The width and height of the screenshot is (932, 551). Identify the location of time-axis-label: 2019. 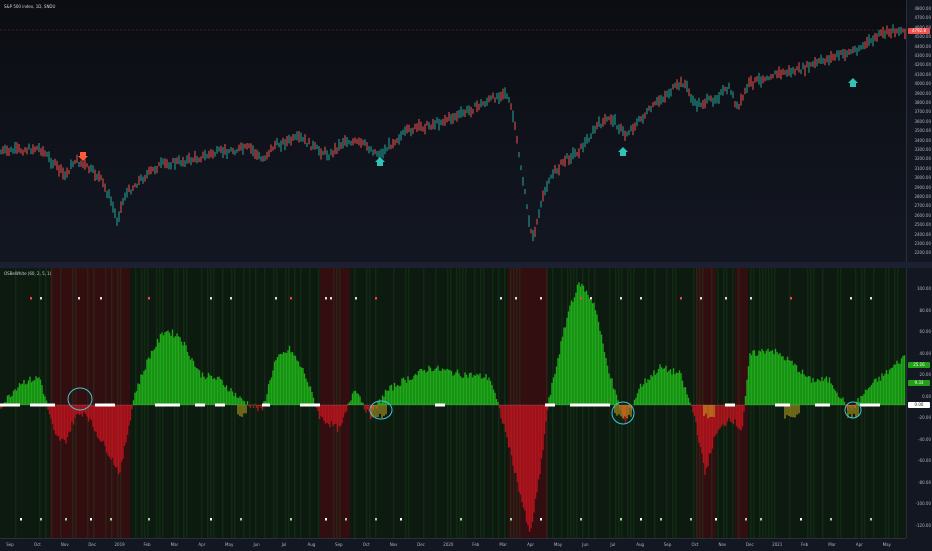
(119, 544).